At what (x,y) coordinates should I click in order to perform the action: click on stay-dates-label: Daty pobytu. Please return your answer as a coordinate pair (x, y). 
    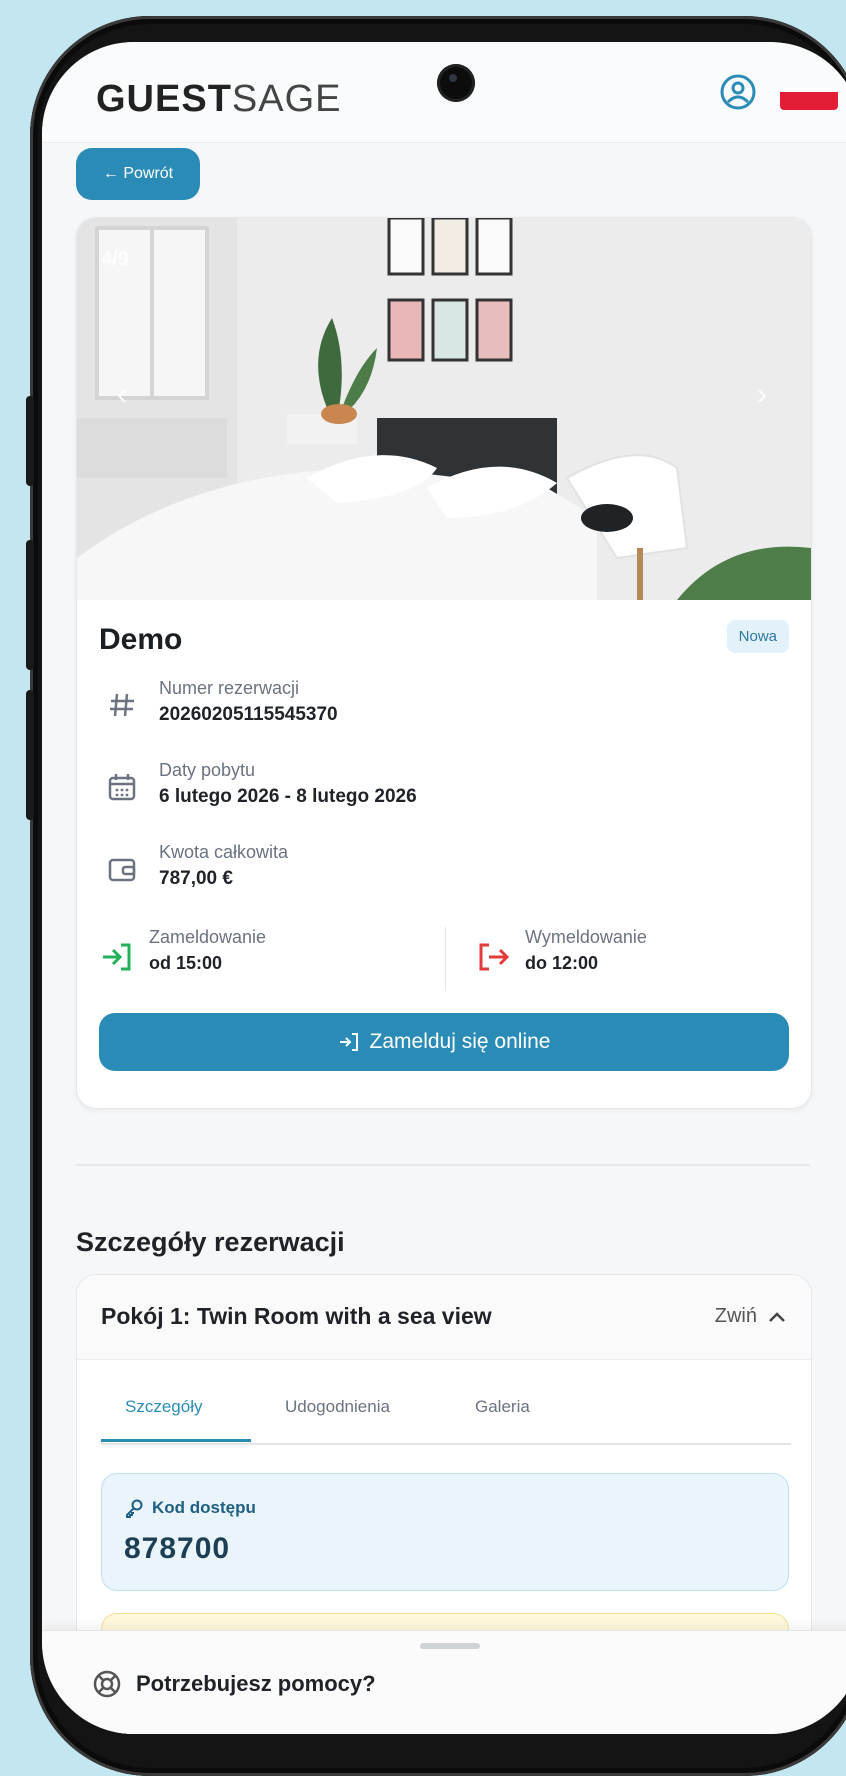
    Looking at the image, I should click on (207, 770).